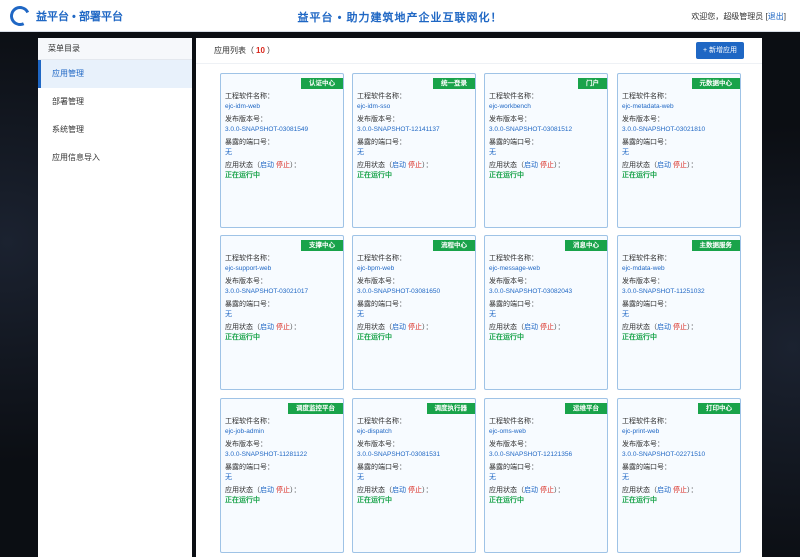  I want to click on app-version: 3.0.0-SNAPSHOT-03021810, so click(664, 129).